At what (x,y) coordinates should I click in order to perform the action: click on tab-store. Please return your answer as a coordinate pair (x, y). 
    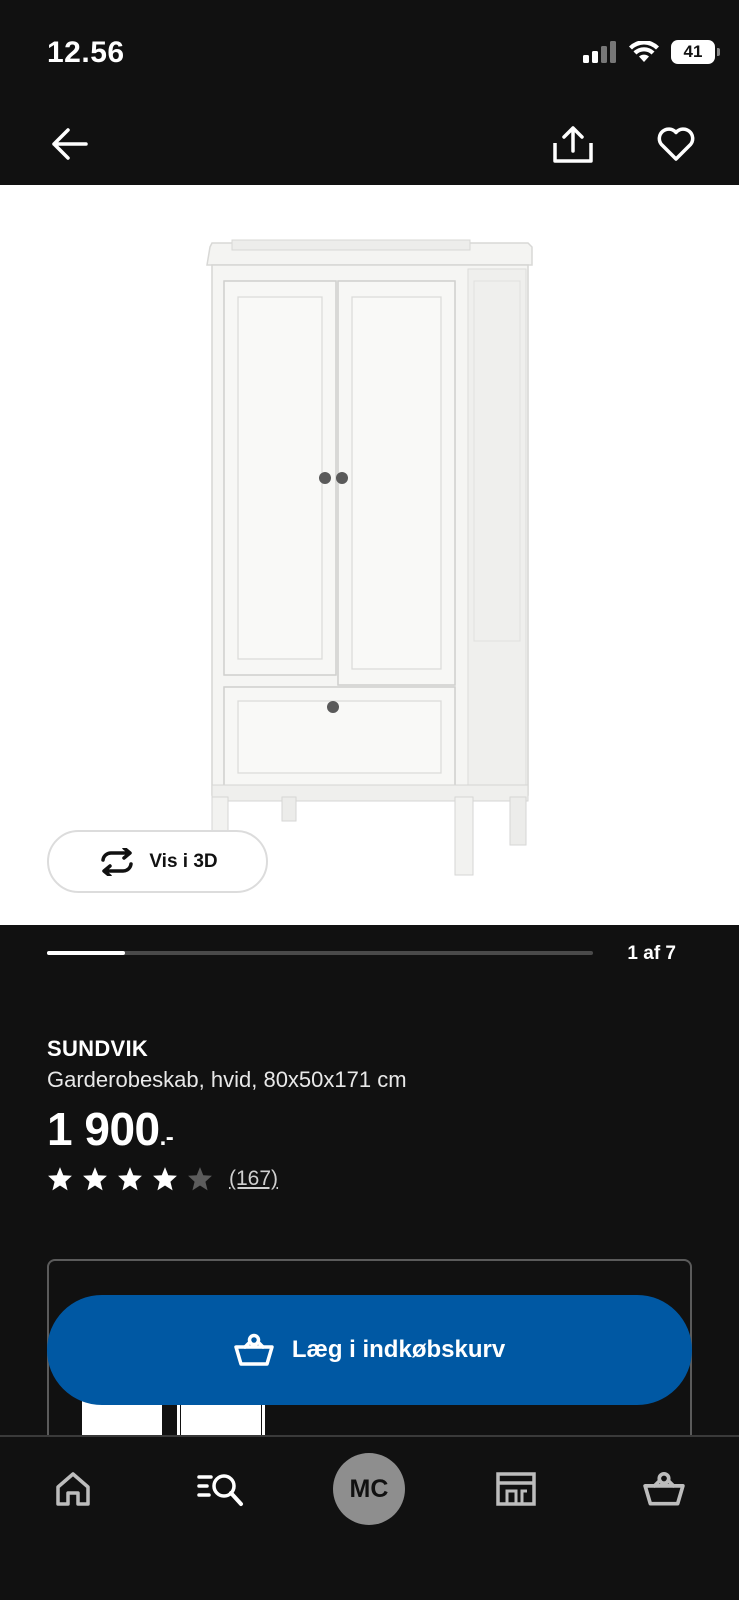
    Looking at the image, I should click on (516, 1489).